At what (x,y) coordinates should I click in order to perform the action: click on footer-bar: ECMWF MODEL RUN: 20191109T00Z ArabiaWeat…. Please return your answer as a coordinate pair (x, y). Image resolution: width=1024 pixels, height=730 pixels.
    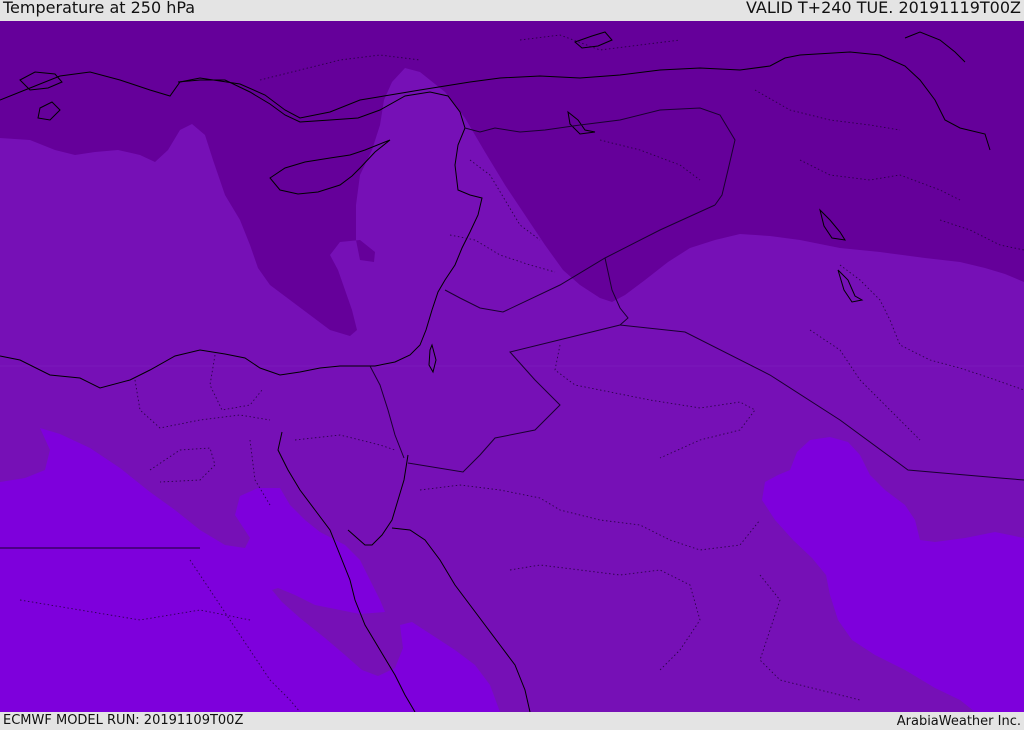
    Looking at the image, I should click on (512, 720).